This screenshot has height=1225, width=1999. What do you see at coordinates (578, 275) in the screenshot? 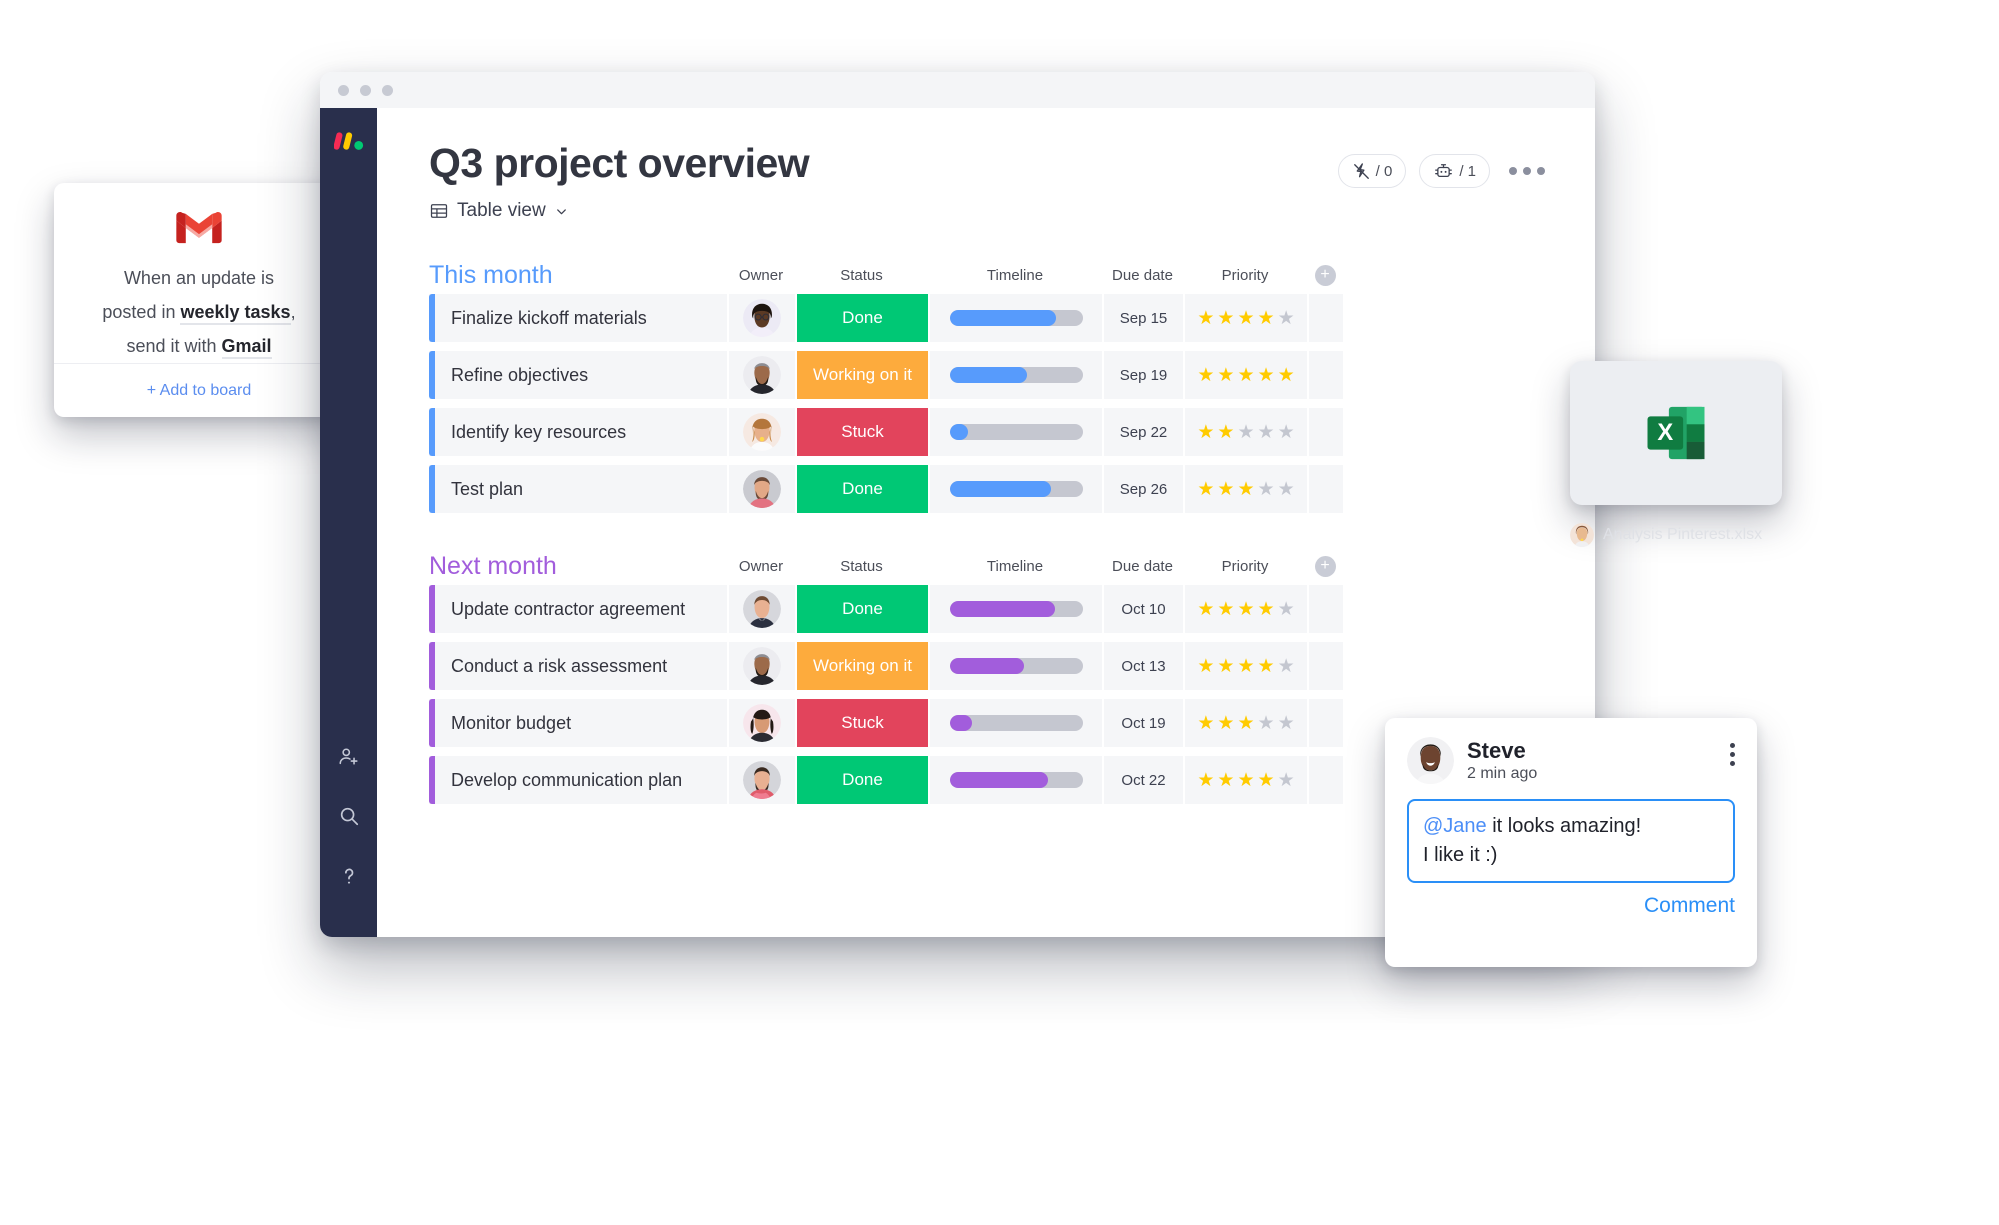
I see `group-title: This month` at bounding box center [578, 275].